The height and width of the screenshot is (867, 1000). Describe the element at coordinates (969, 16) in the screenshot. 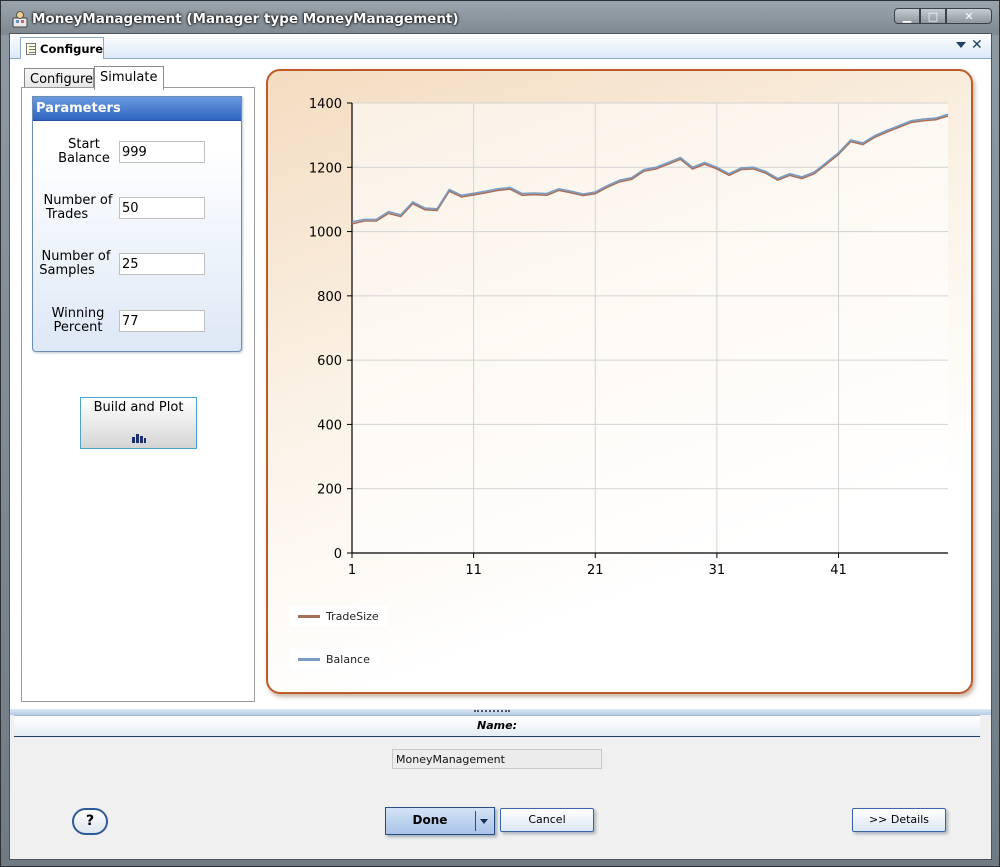

I see `close-window-button: ✕` at that location.